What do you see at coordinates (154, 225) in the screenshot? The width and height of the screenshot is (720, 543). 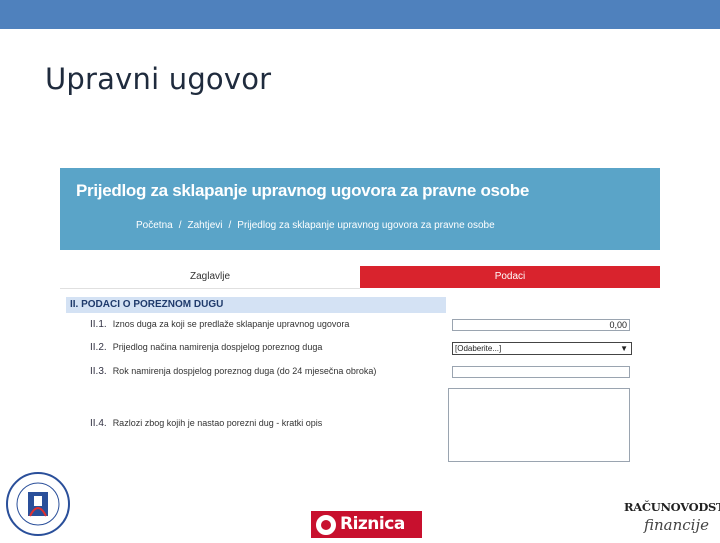 I see `breadcrumb-home: Početna` at bounding box center [154, 225].